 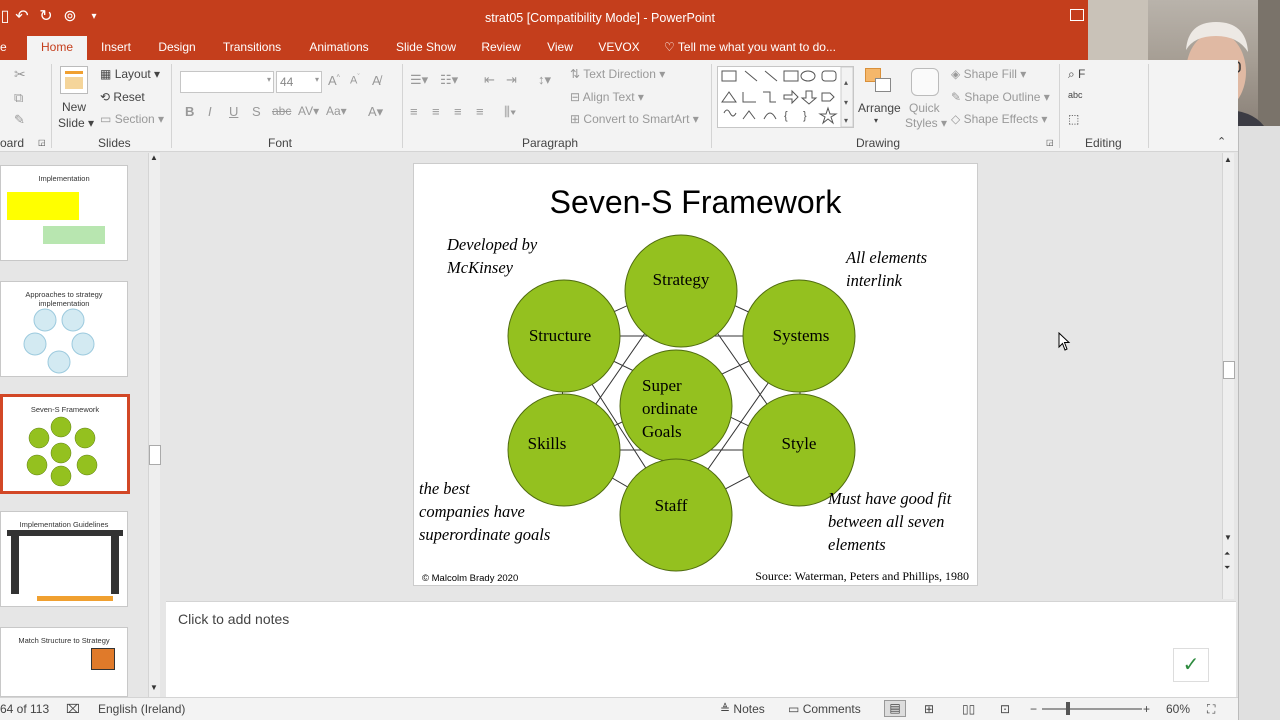 What do you see at coordinates (436, 111) in the screenshot?
I see `align-center-icon: ≡` at bounding box center [436, 111].